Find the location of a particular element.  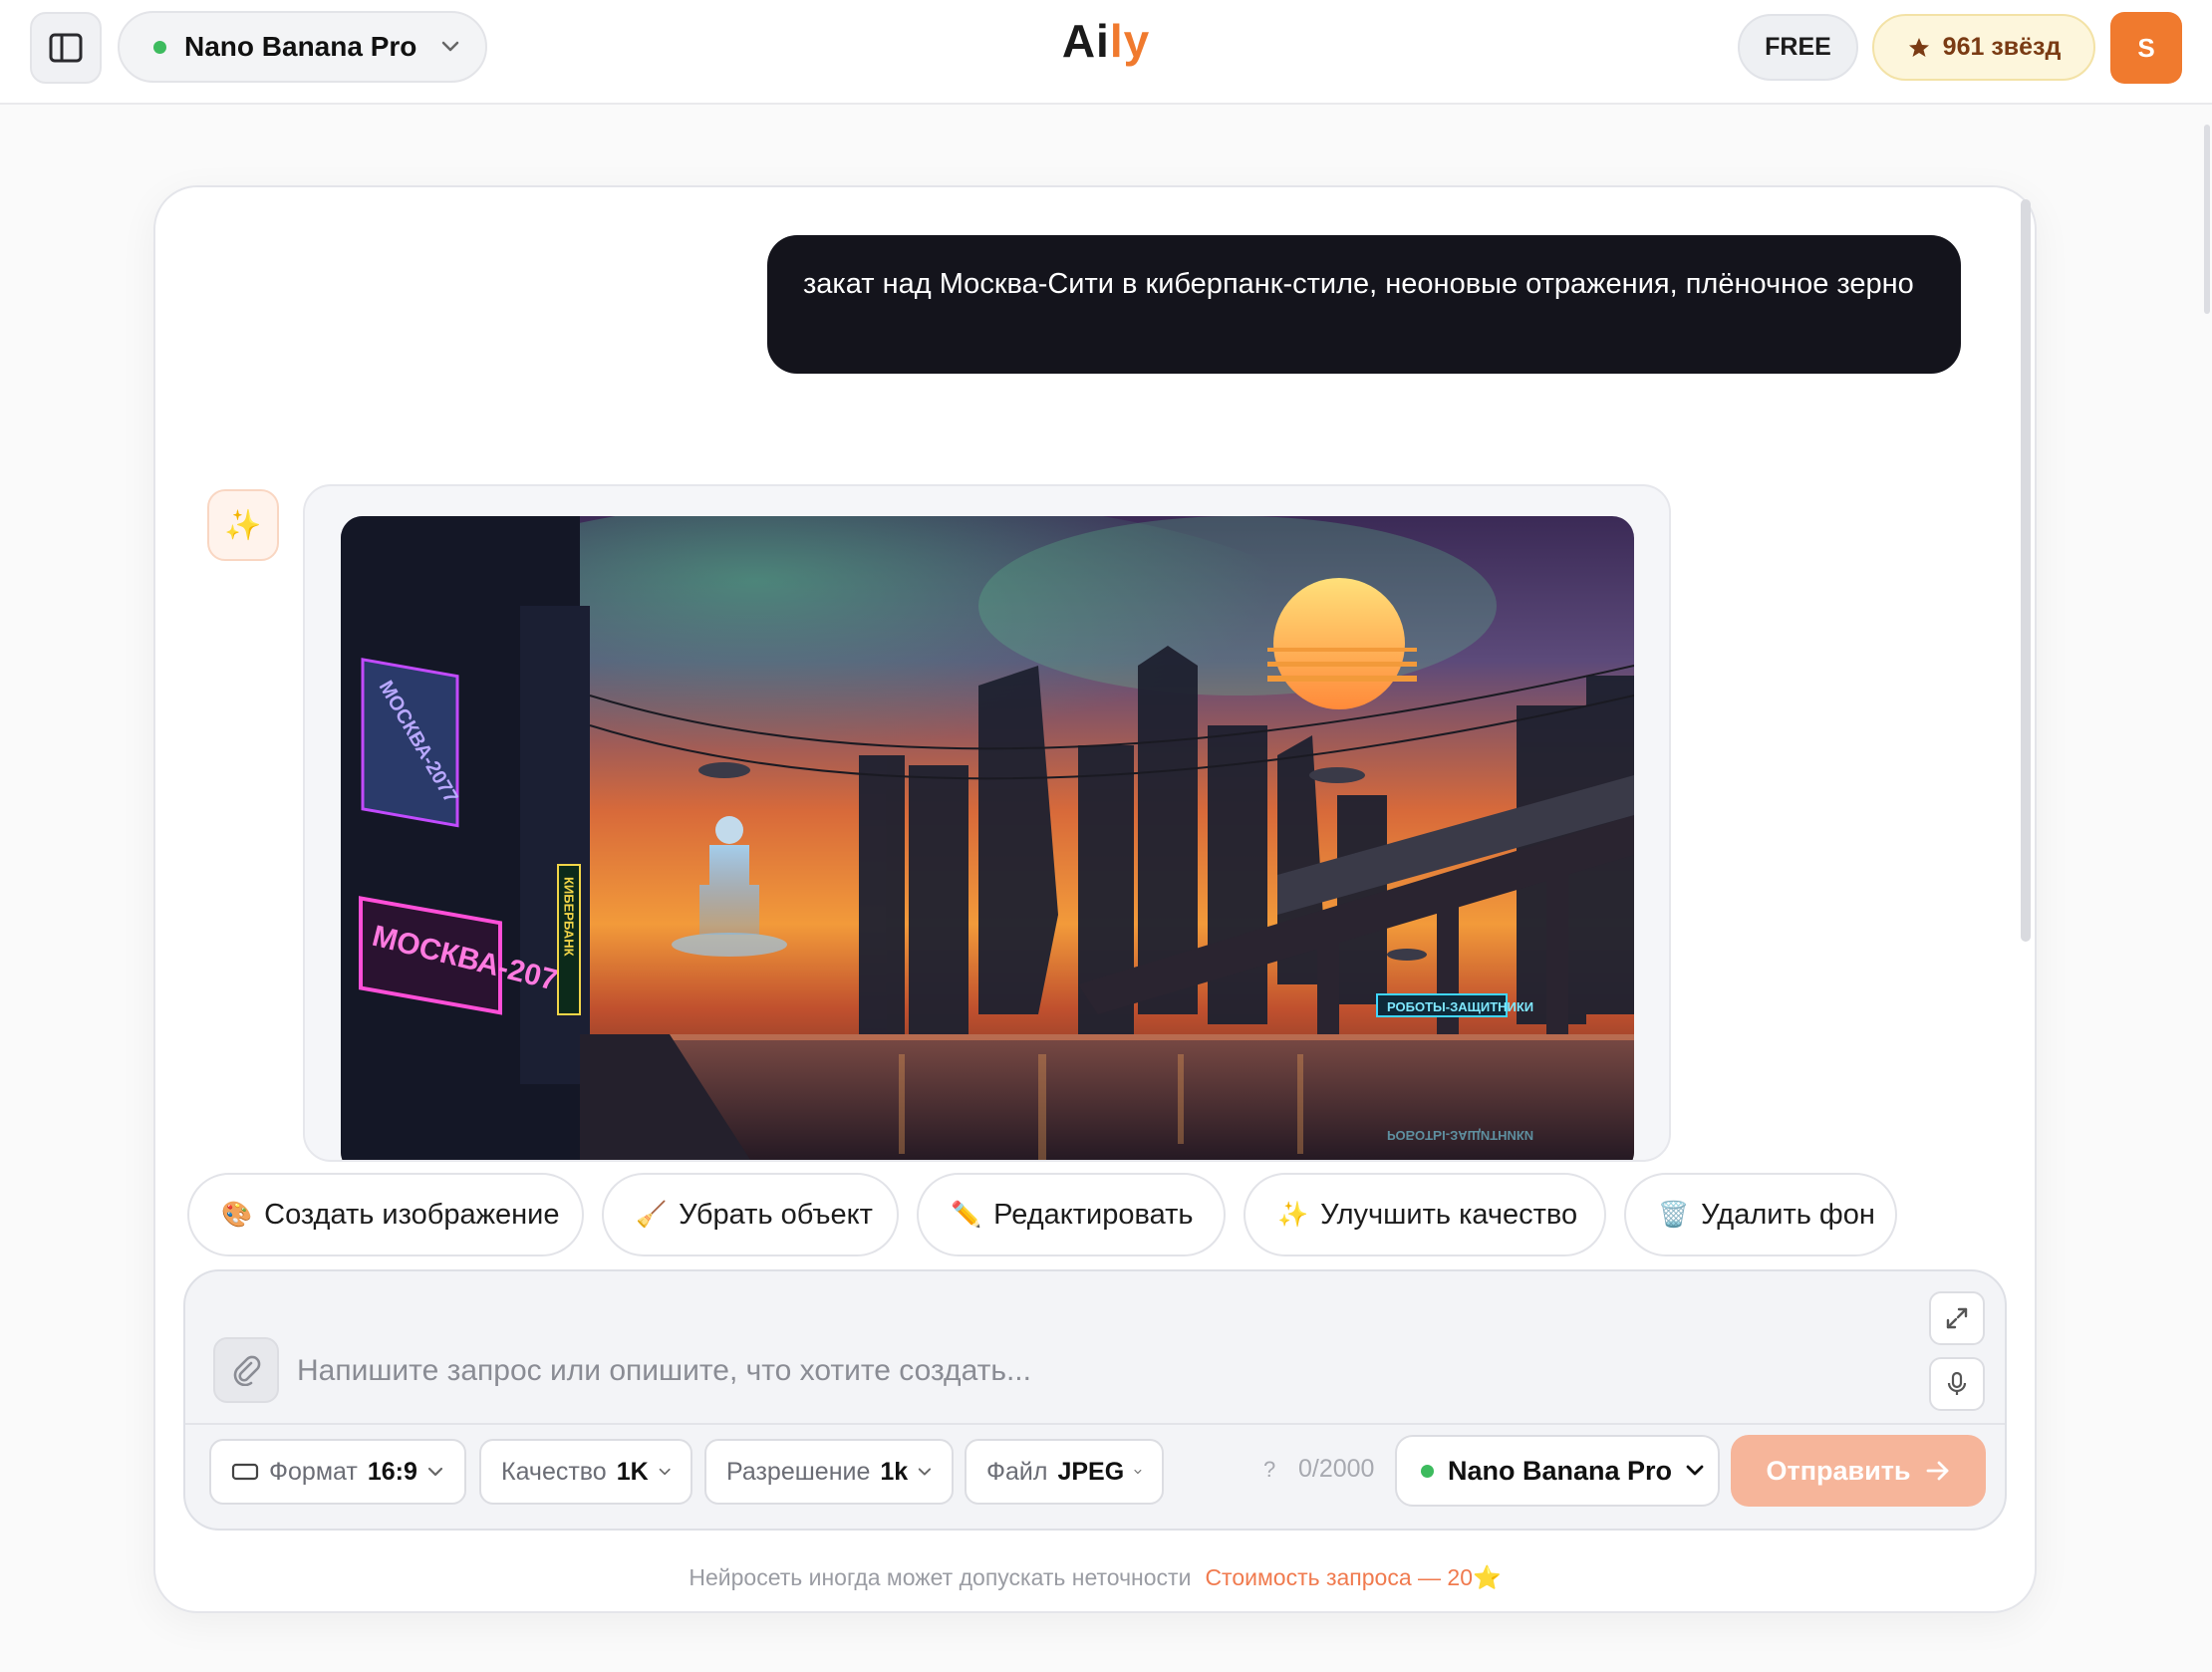

help-icon: ? is located at coordinates (1269, 1470).